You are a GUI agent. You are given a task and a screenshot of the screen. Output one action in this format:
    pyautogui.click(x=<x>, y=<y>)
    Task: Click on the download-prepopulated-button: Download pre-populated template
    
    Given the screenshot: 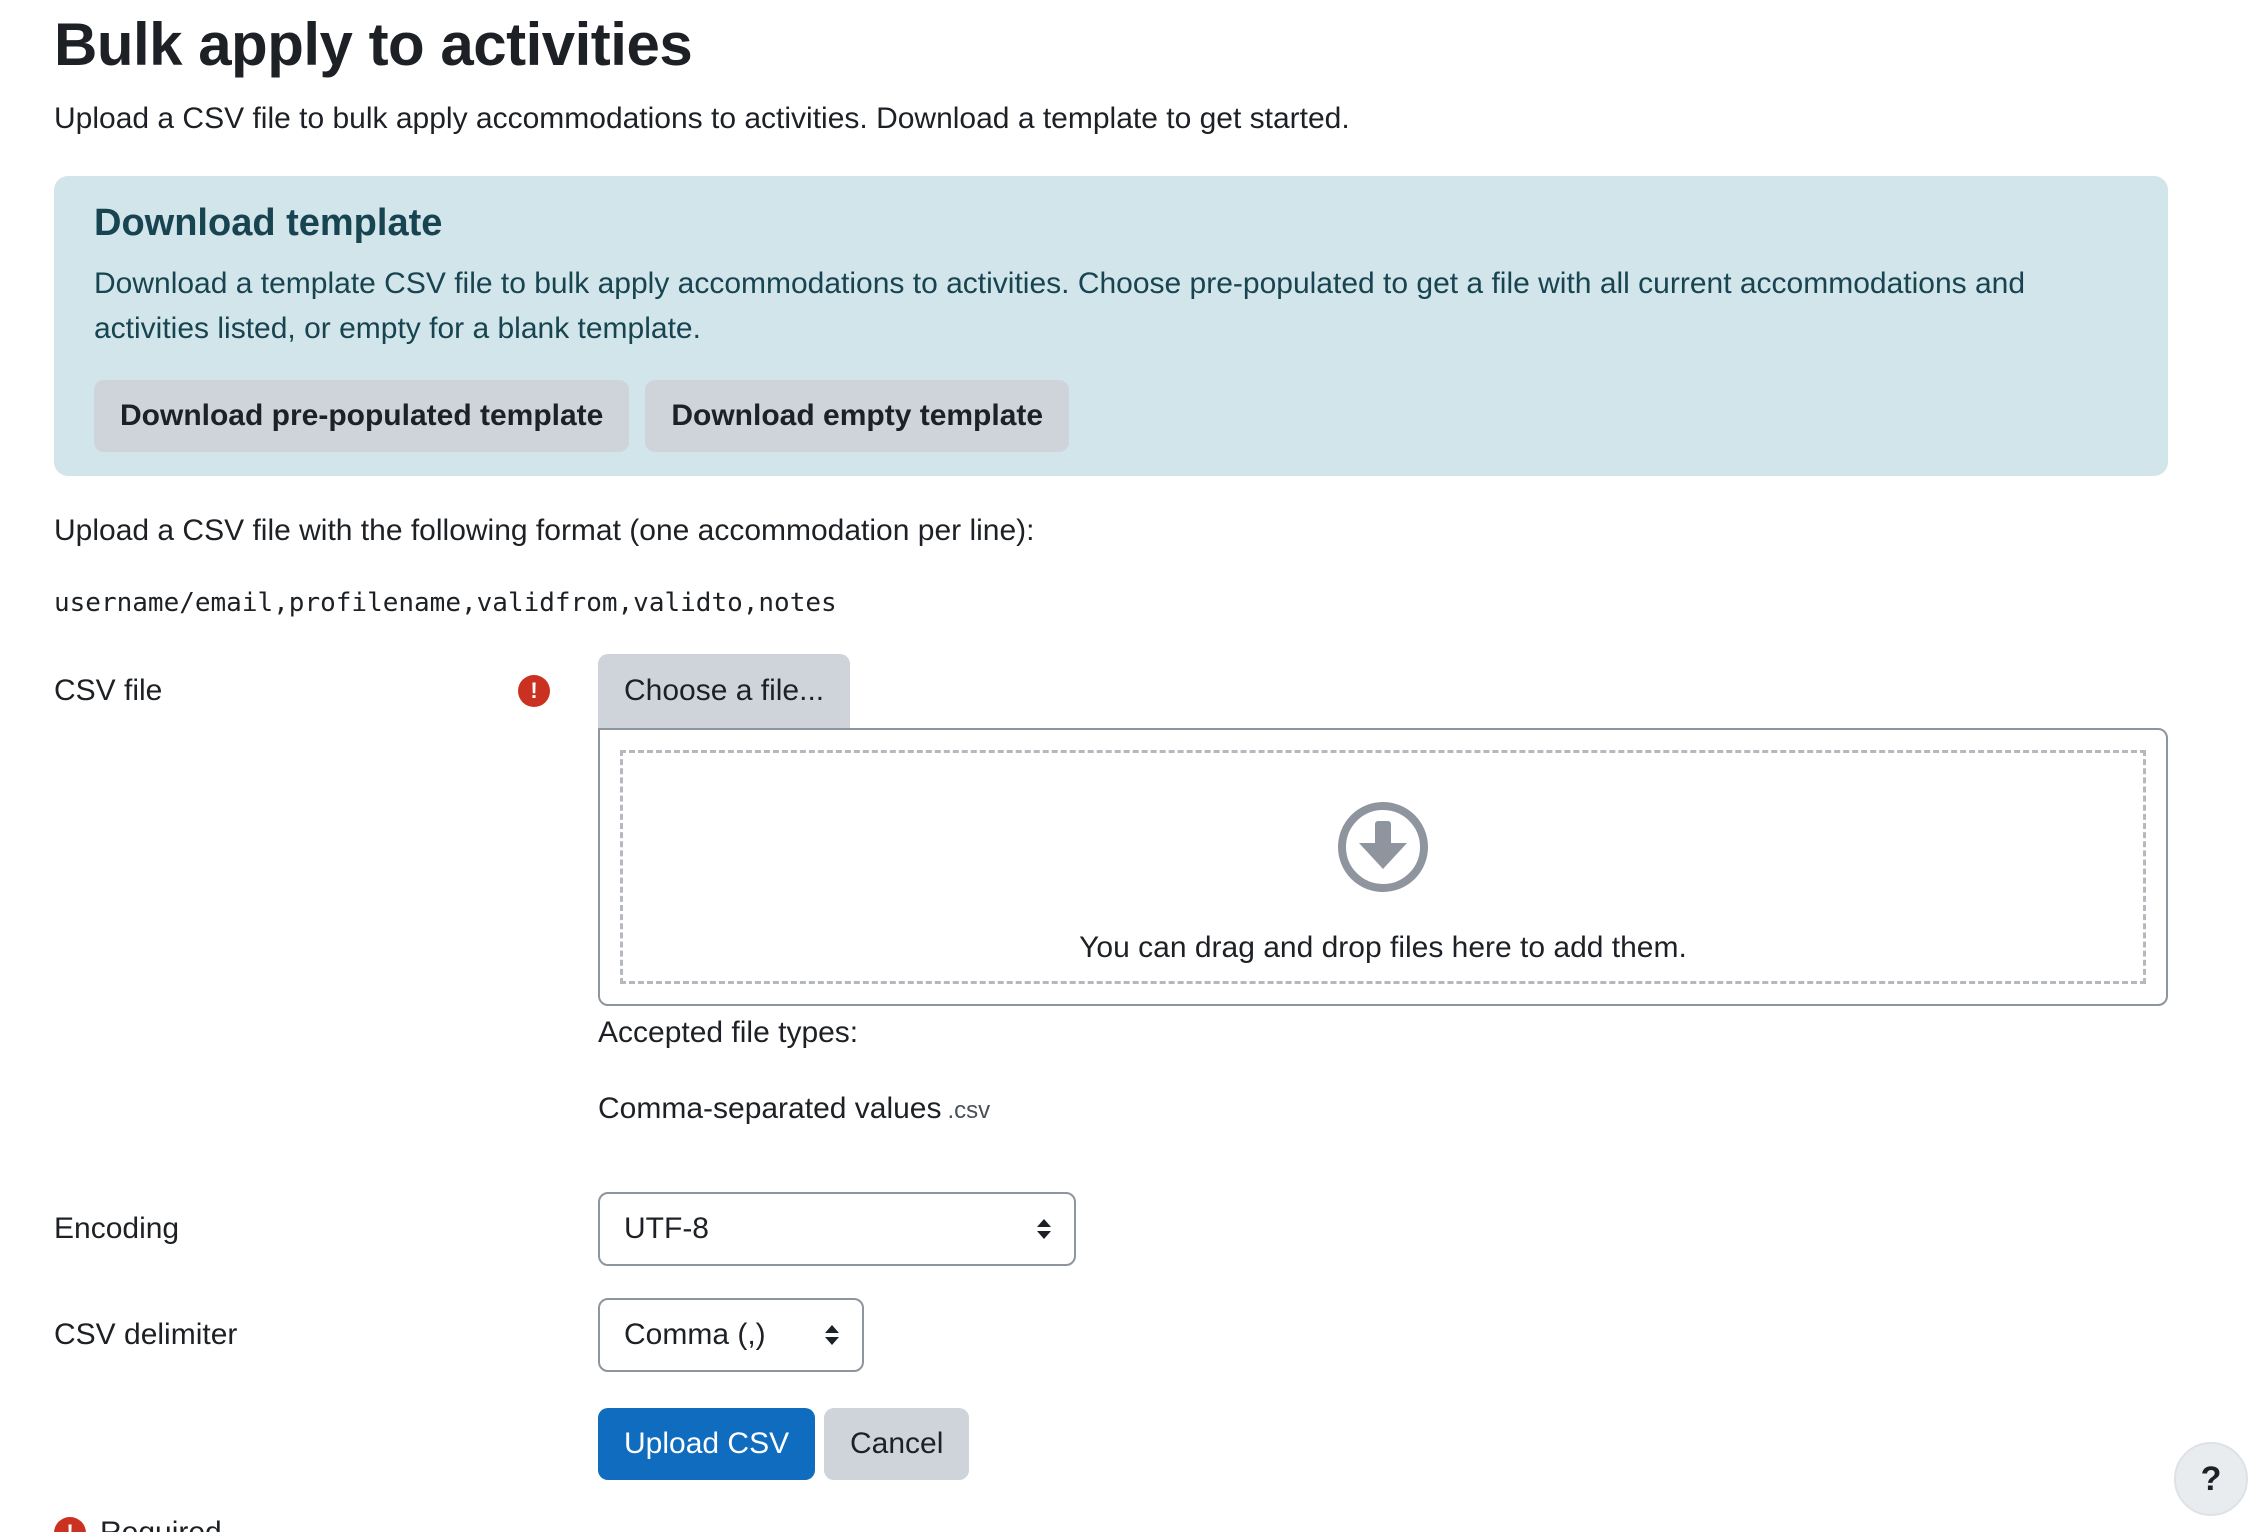 What is the action you would take?
    pyautogui.click(x=362, y=416)
    